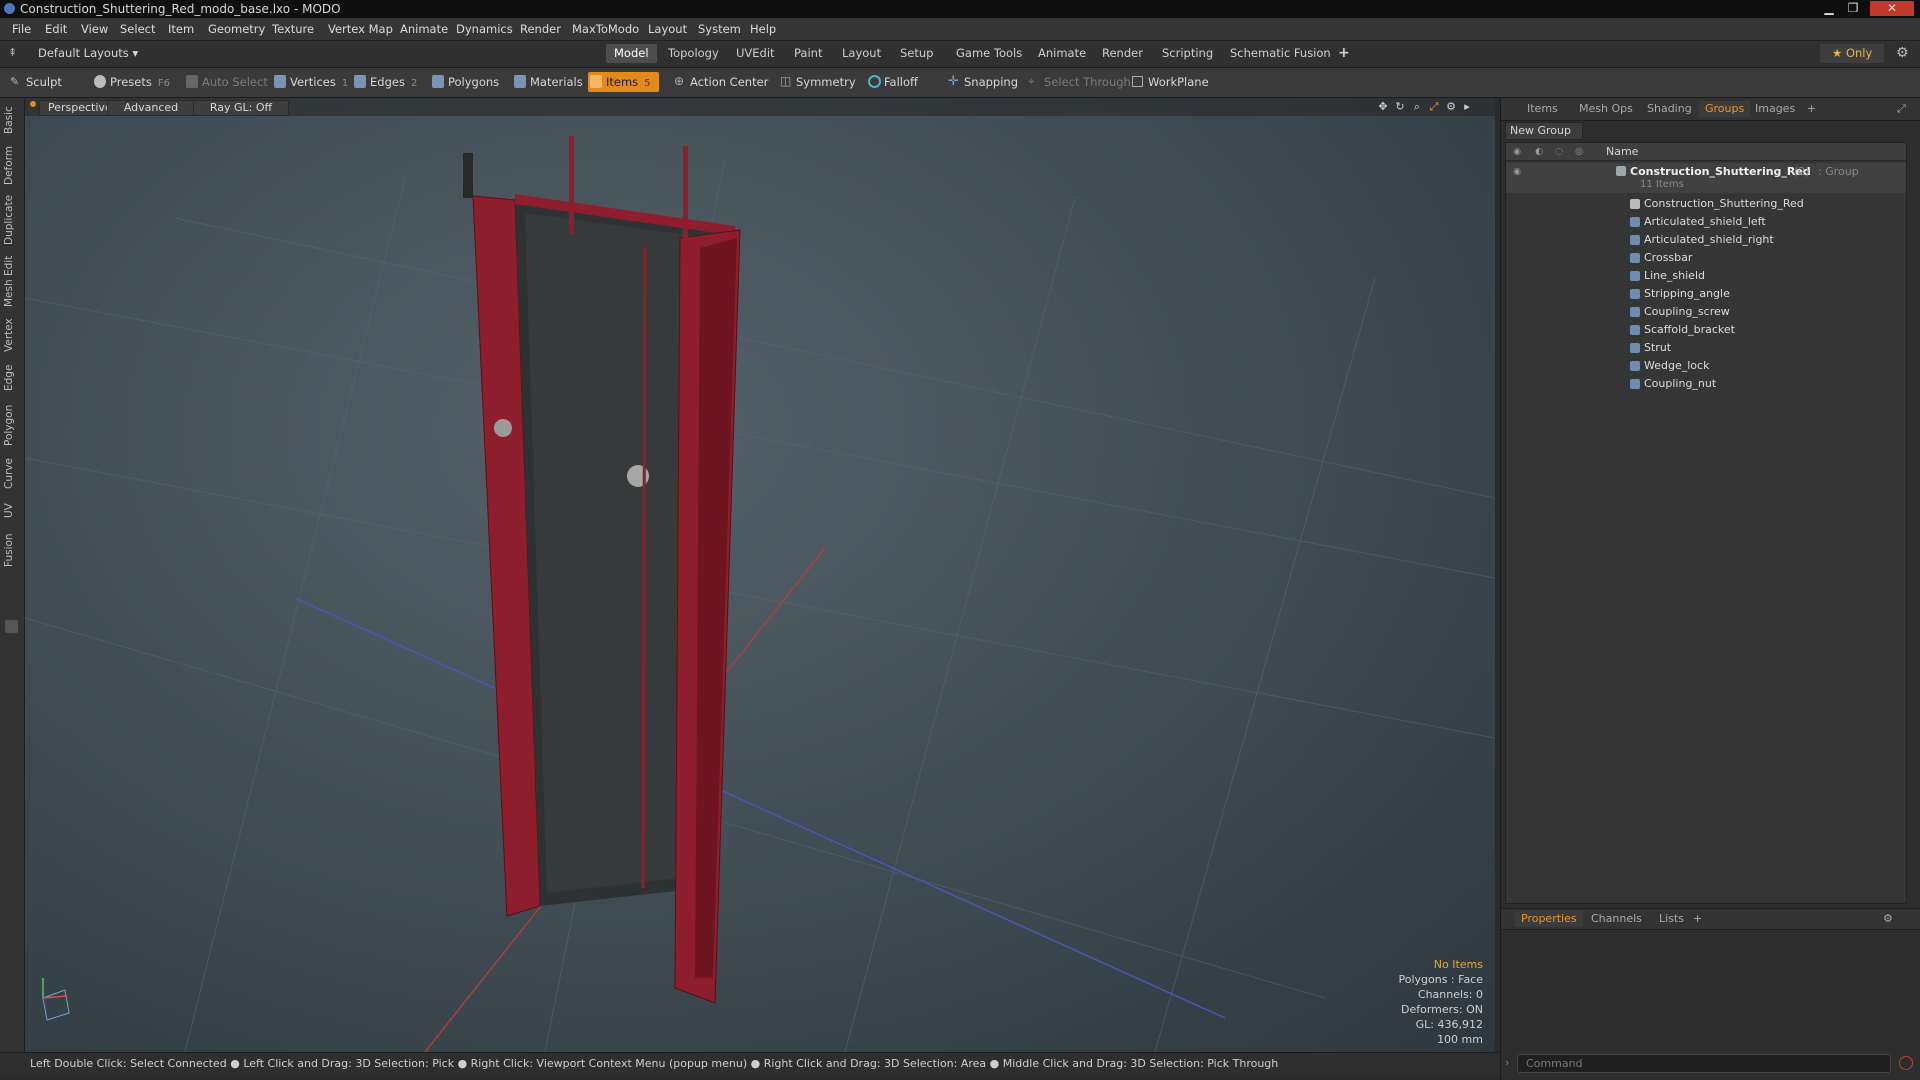  I want to click on side-tab-mesh-edit: Mesh Edit, so click(12, 281).